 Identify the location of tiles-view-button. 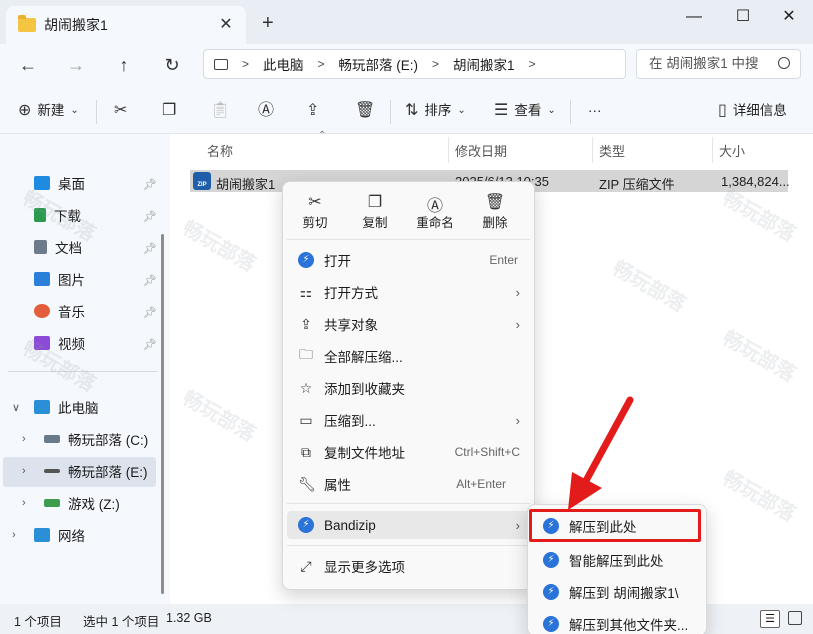
(795, 618).